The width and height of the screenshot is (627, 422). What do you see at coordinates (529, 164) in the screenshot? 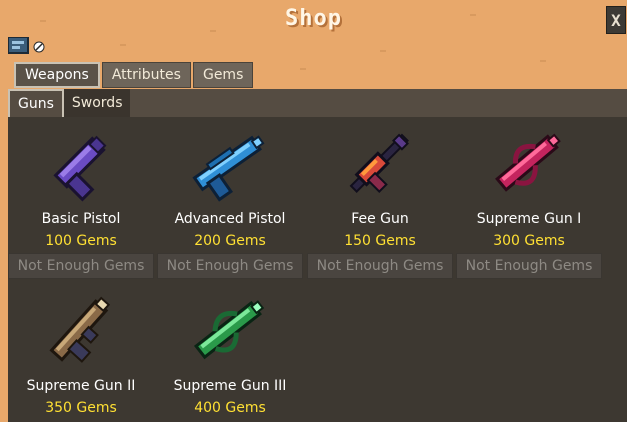
I see `supreme-gun-1-icon` at bounding box center [529, 164].